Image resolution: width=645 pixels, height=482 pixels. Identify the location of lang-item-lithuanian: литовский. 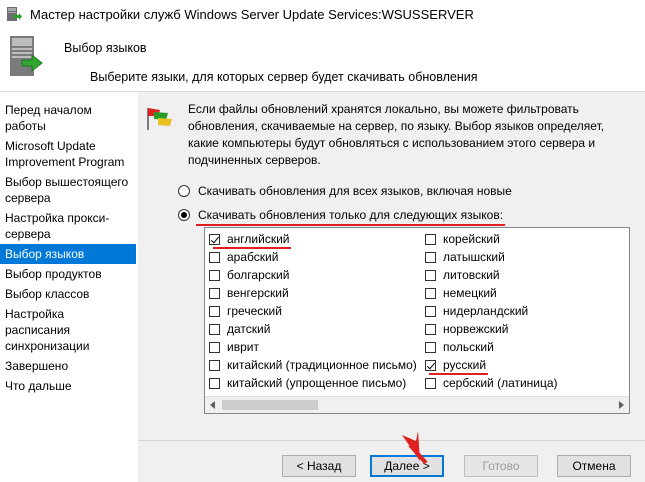
(525, 275).